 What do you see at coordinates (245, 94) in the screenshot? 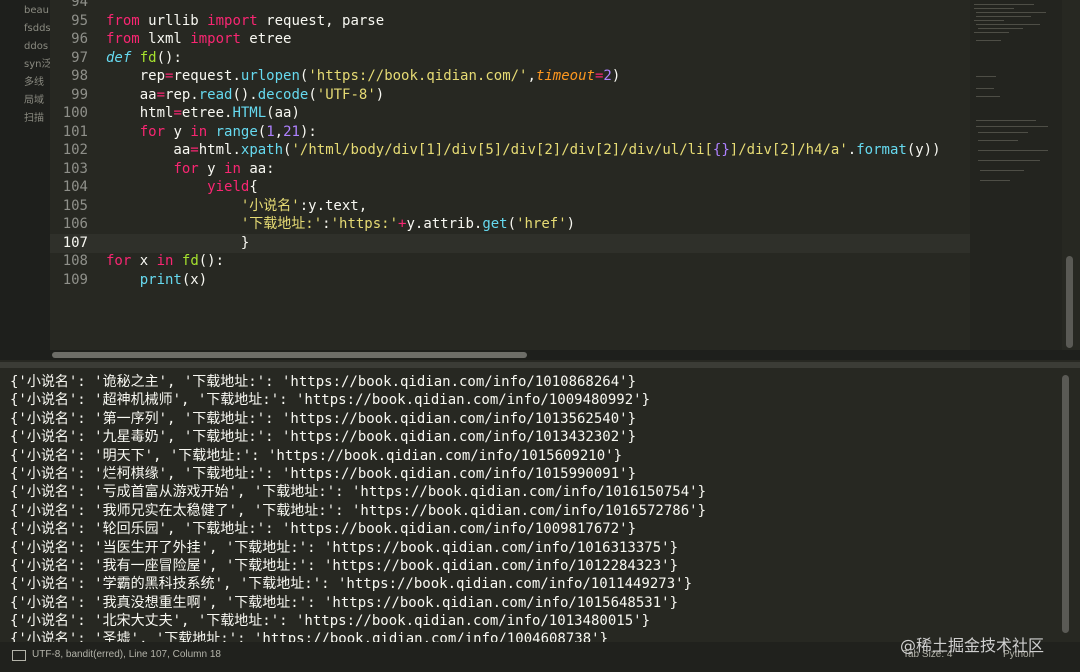
I see `code-line: aa=rep.read().decode('UTF-8')` at bounding box center [245, 94].